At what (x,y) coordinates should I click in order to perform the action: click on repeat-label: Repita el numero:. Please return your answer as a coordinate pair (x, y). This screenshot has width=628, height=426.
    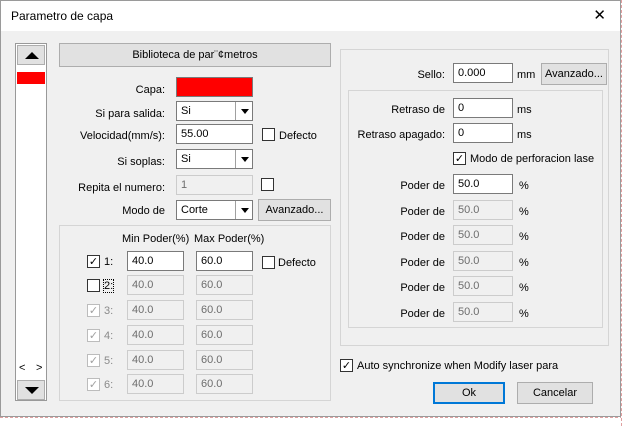
    Looking at the image, I should click on (121, 188).